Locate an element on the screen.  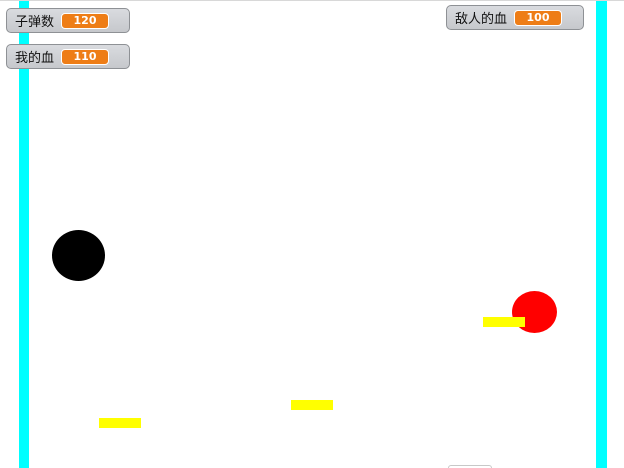
player-ball is located at coordinates (78, 255).